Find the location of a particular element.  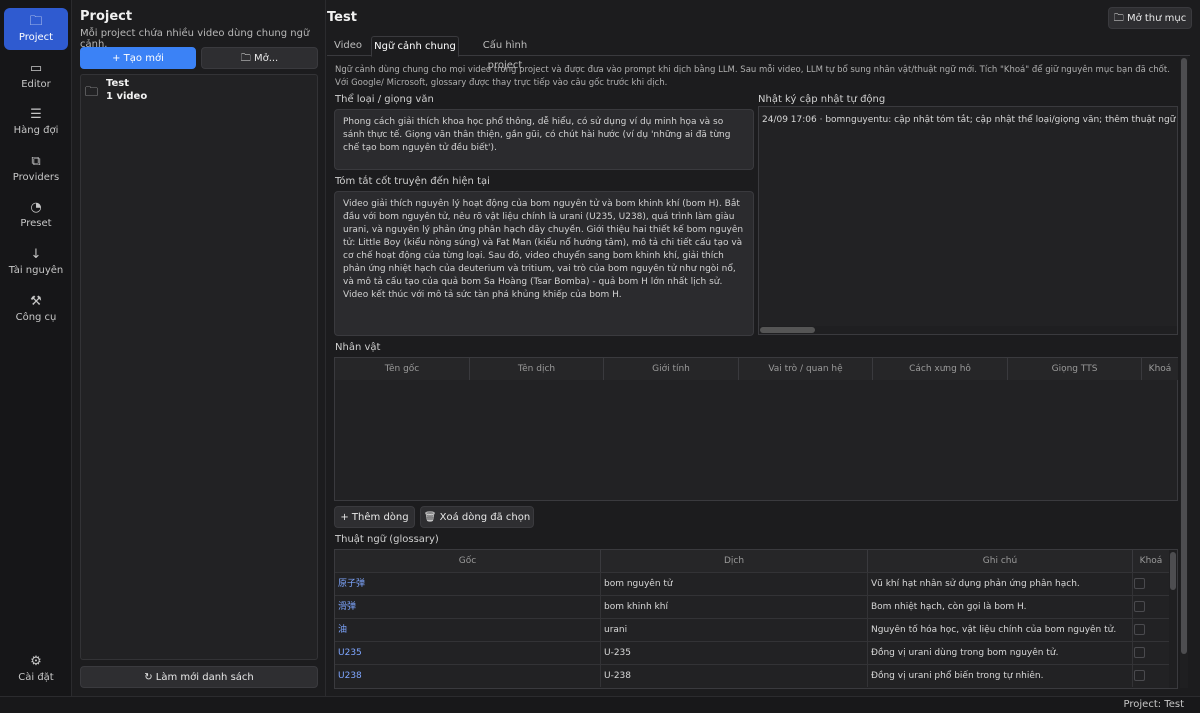

characters-label: Nhân vật is located at coordinates (358, 347).